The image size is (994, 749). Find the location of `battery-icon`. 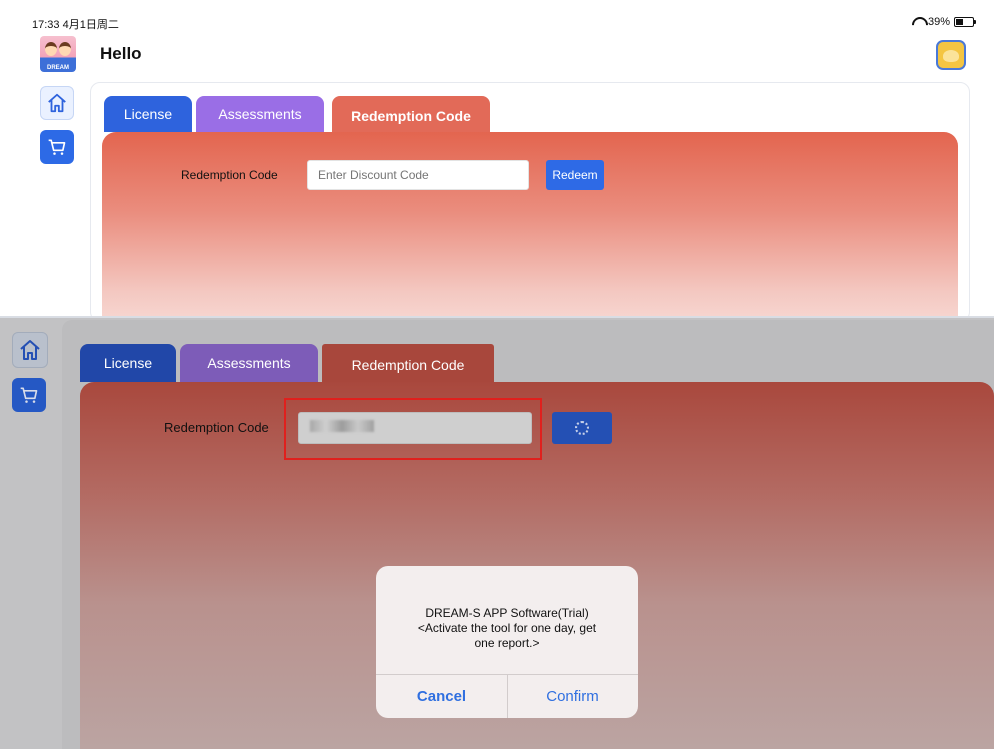

battery-icon is located at coordinates (965, 22).